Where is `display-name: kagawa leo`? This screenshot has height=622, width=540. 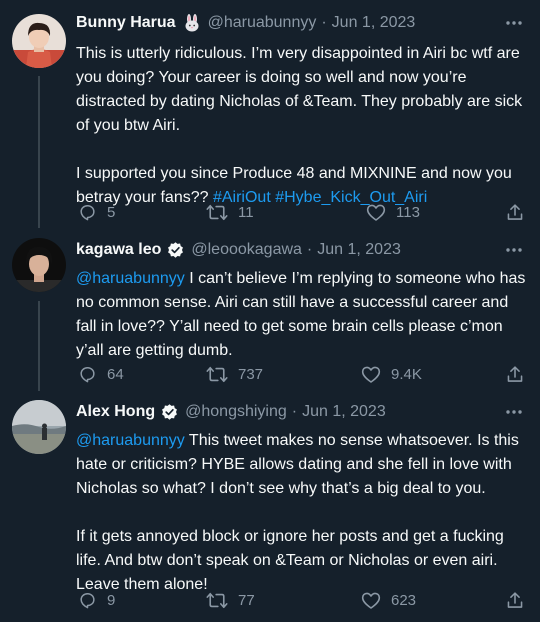
display-name: kagawa leo is located at coordinates (118, 250).